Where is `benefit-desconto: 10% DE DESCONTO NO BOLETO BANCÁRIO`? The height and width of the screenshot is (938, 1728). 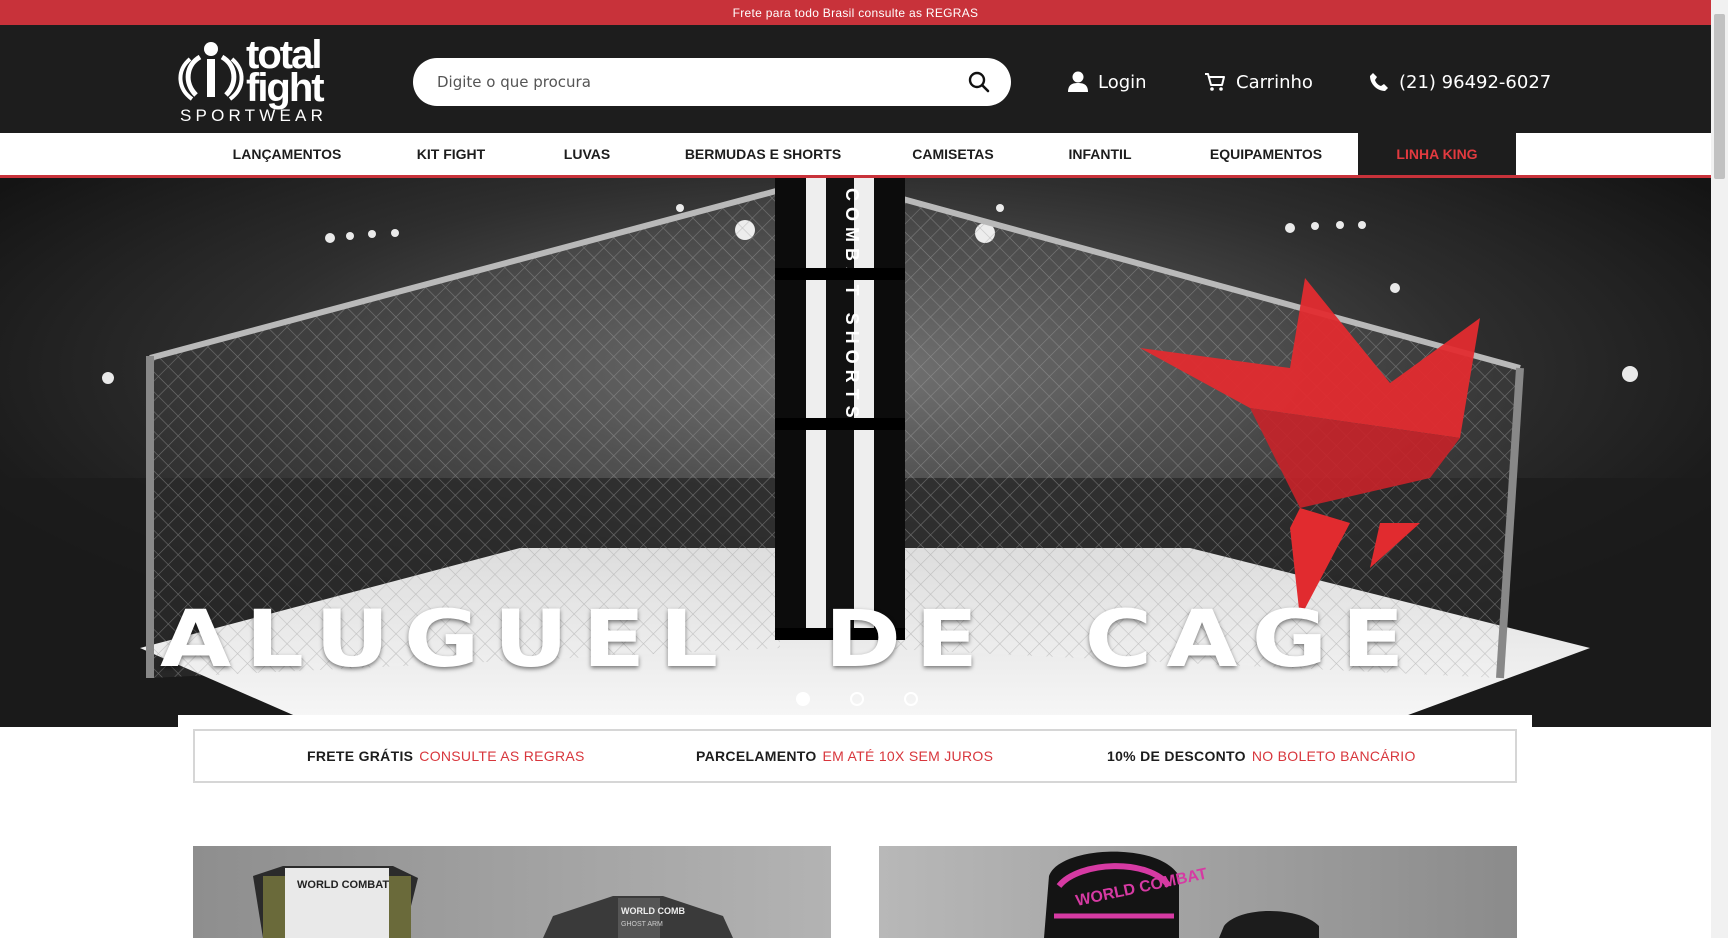 benefit-desconto: 10% DE DESCONTO NO BOLETO BANCÁRIO is located at coordinates (1261, 756).